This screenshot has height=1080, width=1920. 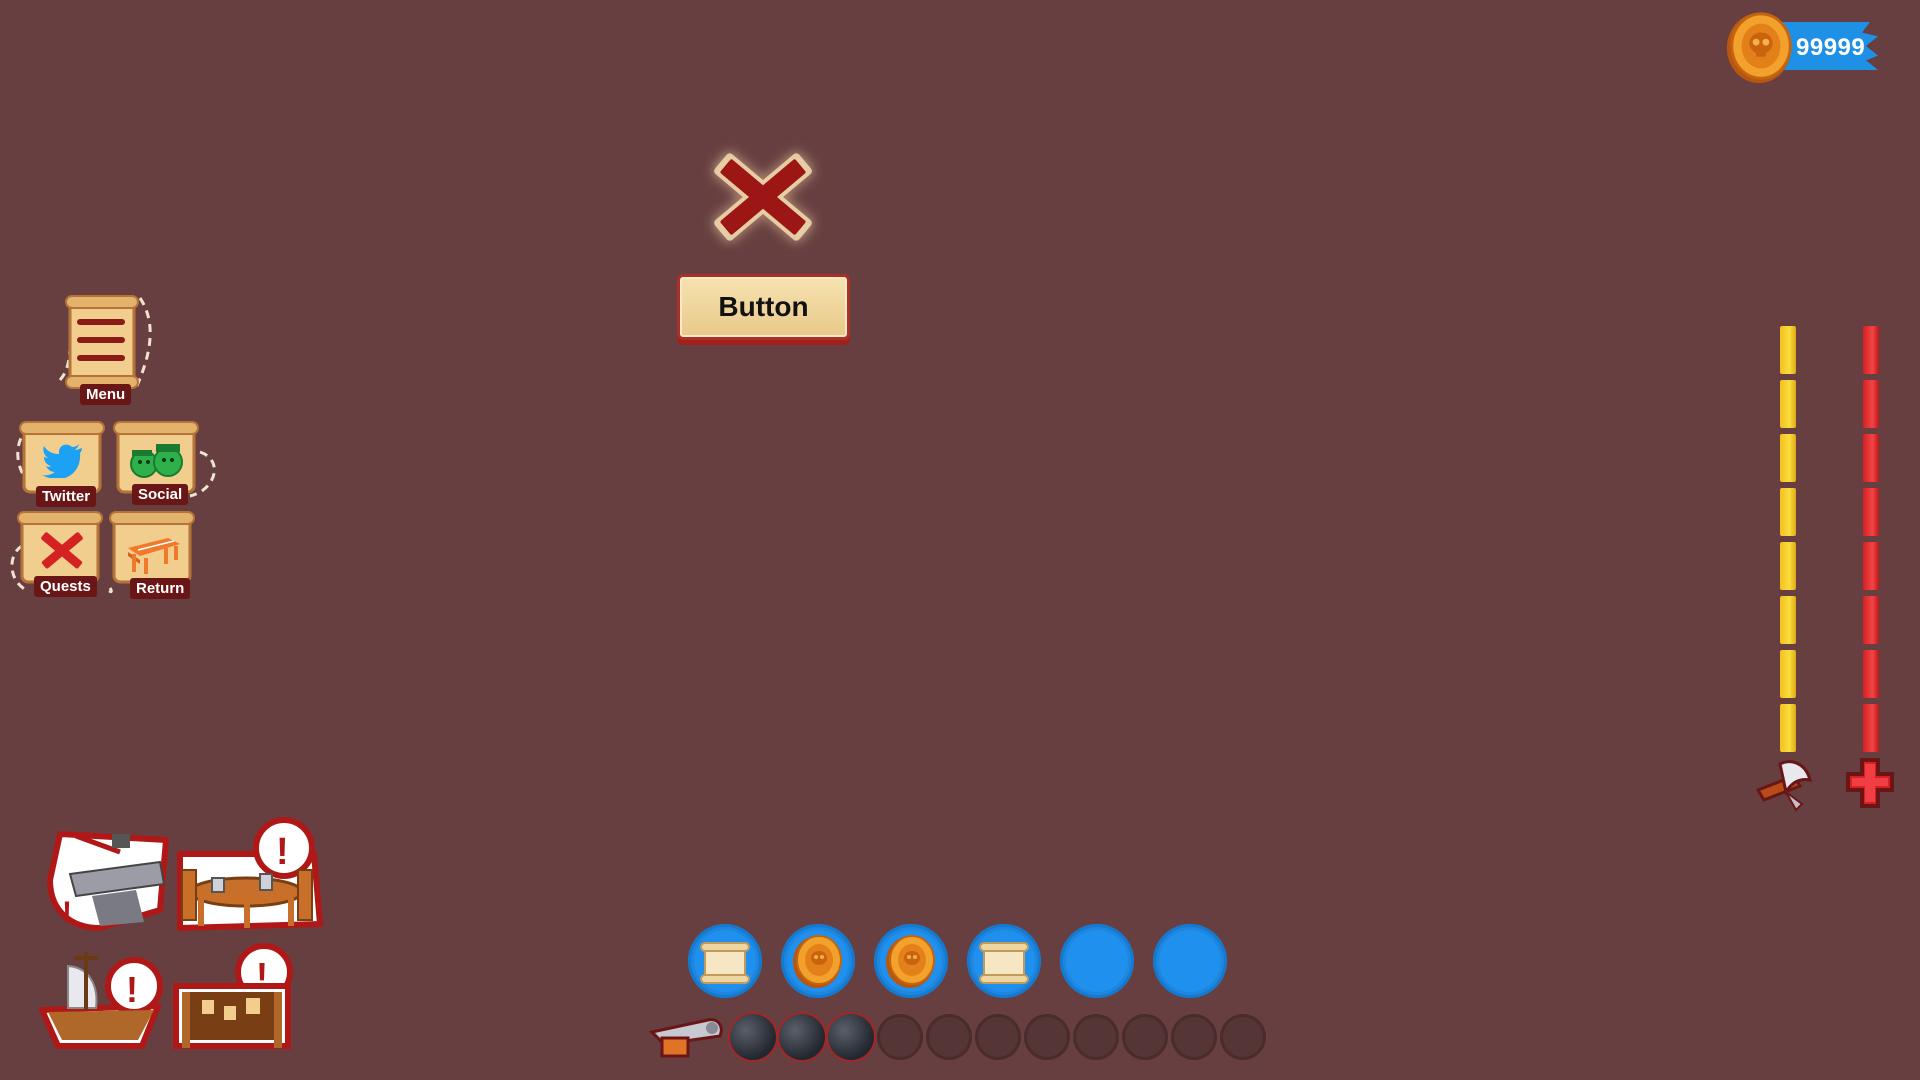 I want to click on social-label: Social, so click(x=160, y=494).